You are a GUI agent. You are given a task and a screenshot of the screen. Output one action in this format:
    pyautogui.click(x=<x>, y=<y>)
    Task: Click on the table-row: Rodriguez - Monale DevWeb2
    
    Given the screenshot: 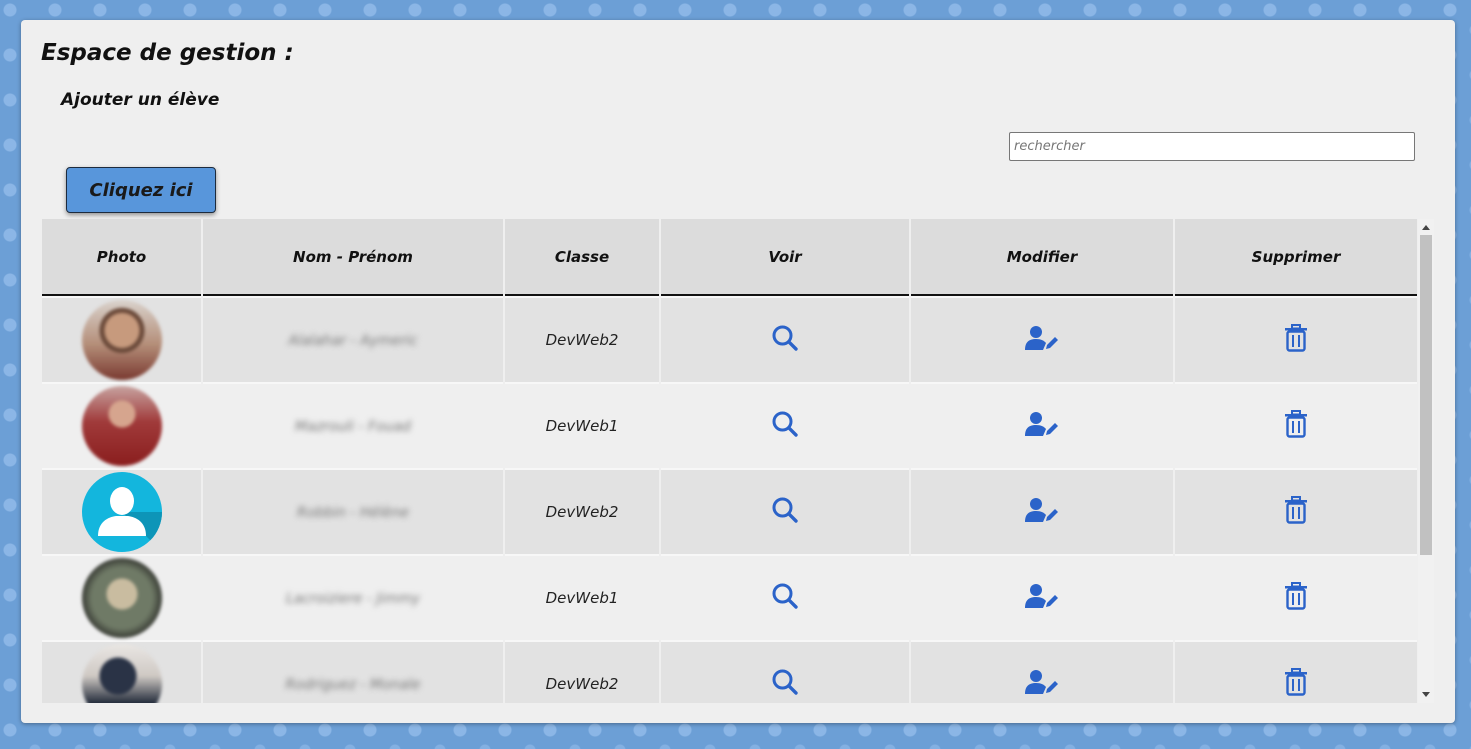 What is the action you would take?
    pyautogui.click(x=729, y=671)
    